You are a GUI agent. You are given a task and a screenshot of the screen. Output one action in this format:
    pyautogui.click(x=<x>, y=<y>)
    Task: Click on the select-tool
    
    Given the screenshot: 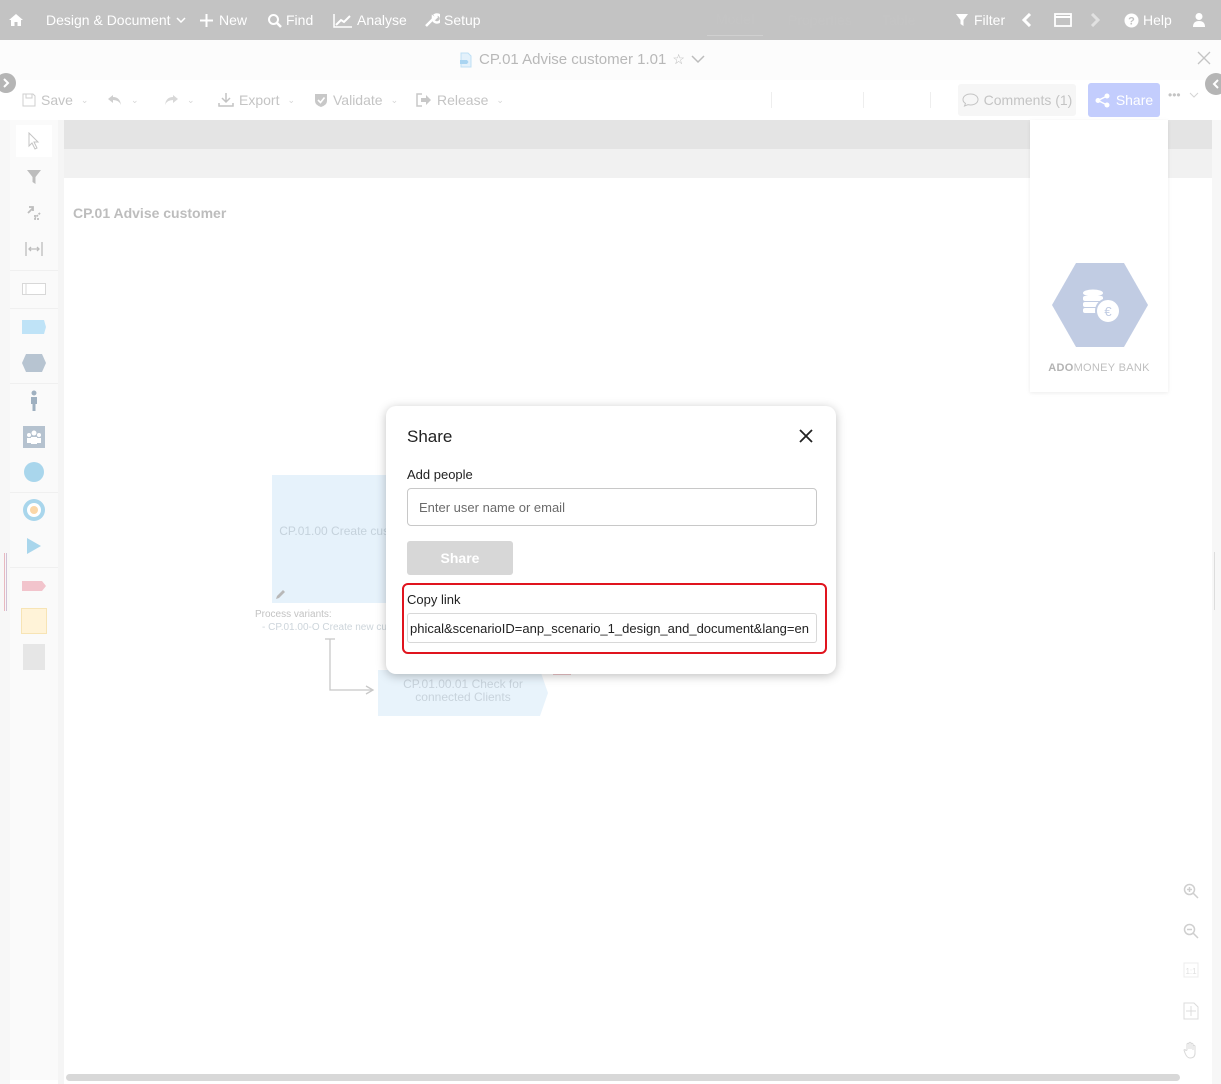 What is the action you would take?
    pyautogui.click(x=34, y=141)
    